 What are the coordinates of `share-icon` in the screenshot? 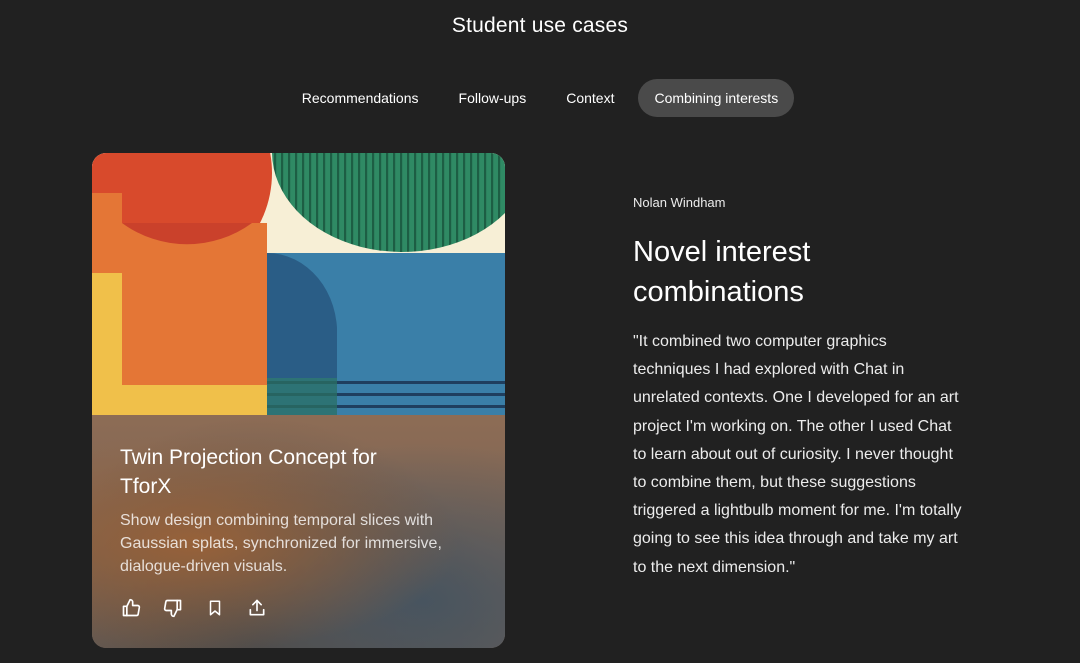 It's located at (257, 607).